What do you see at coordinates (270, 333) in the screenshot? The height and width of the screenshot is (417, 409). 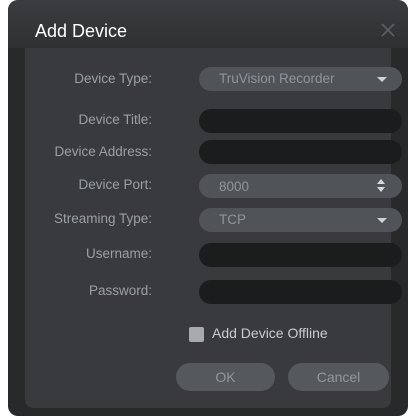 I see `add-device-offline-label: Add Device Offline` at bounding box center [270, 333].